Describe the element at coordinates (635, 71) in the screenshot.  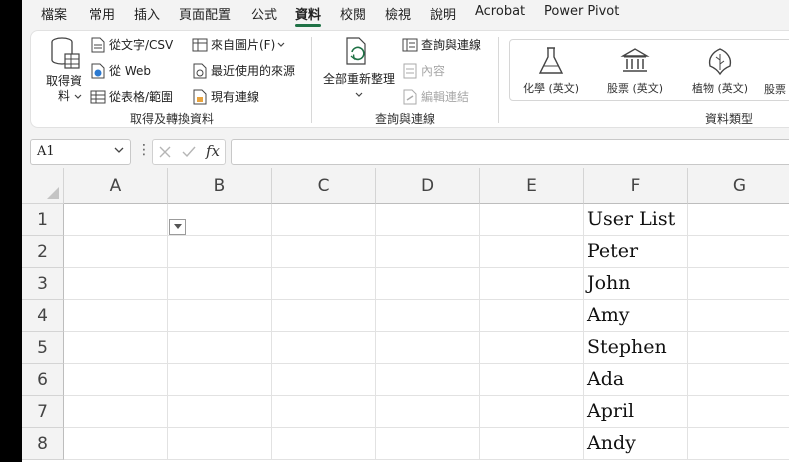
I see `stocks-data-type: 股票 (英文)` at that location.